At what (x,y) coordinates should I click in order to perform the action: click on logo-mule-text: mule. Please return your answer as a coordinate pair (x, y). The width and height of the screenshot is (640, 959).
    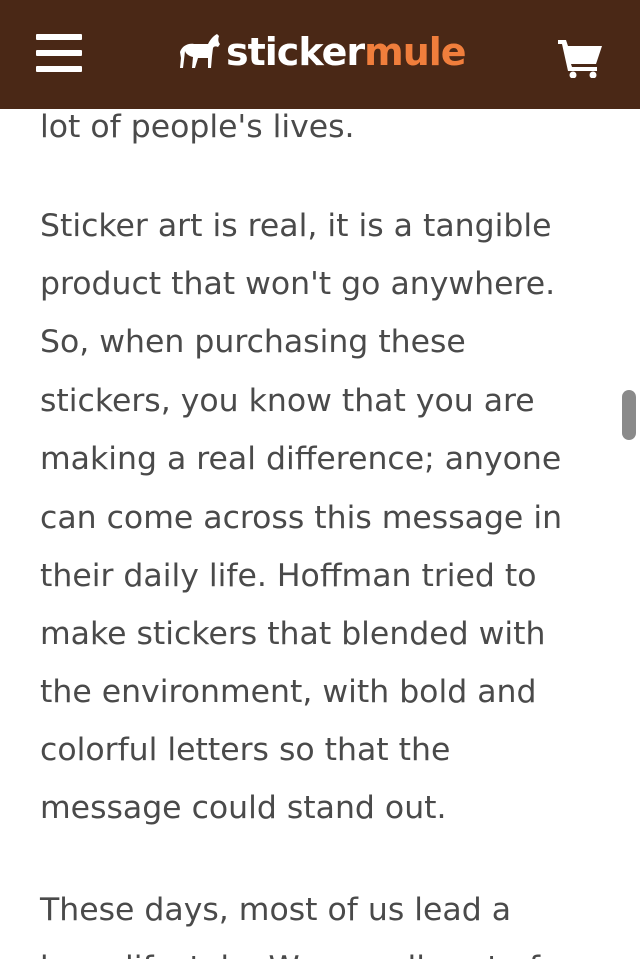
    Looking at the image, I should click on (415, 52).